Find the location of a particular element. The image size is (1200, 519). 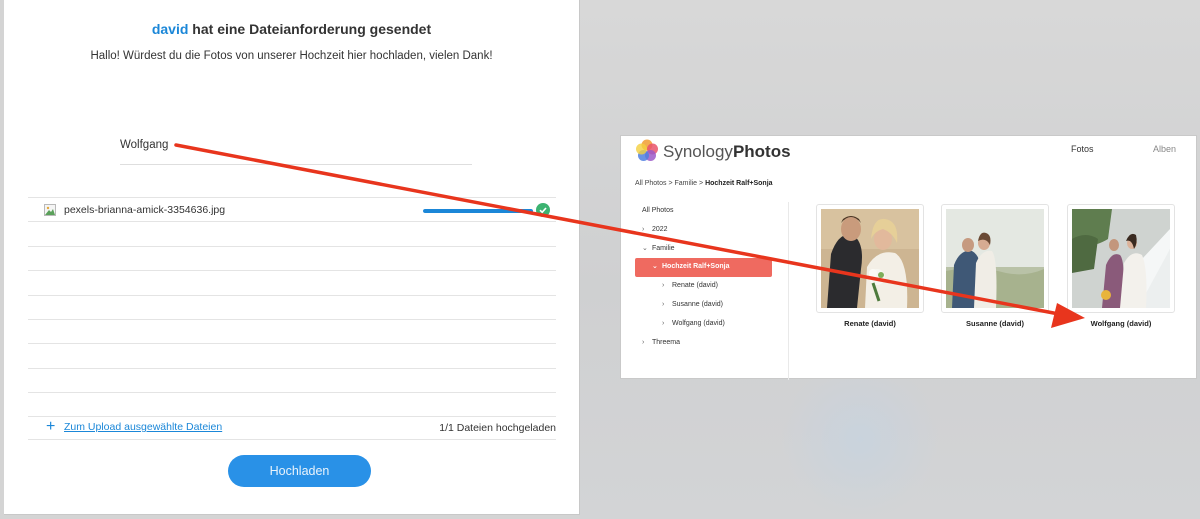

file-row: pexels-brianna-amick-3354636.jpg is located at coordinates (292, 209).